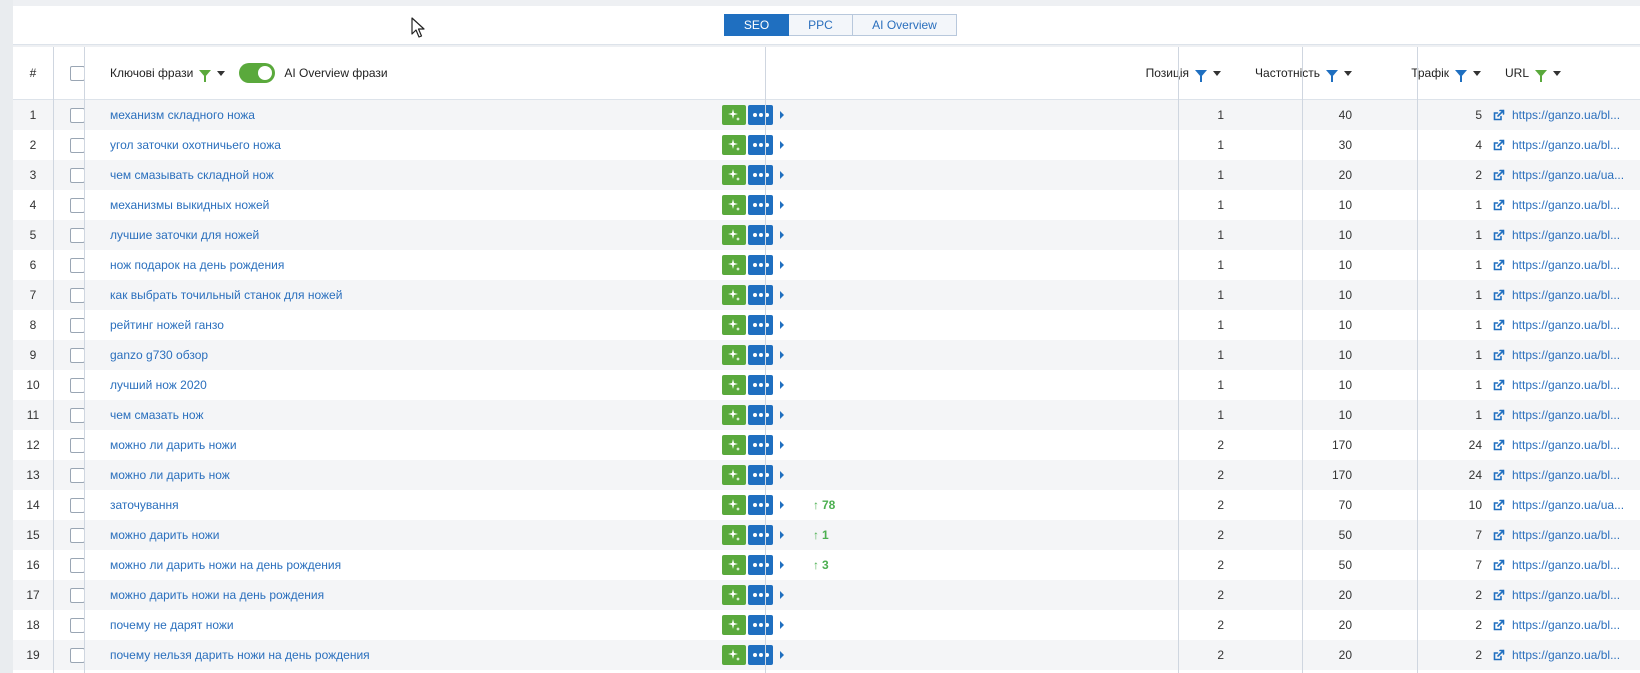 This screenshot has width=1640, height=673. I want to click on header-frequency-label: Частотність, so click(1287, 73).